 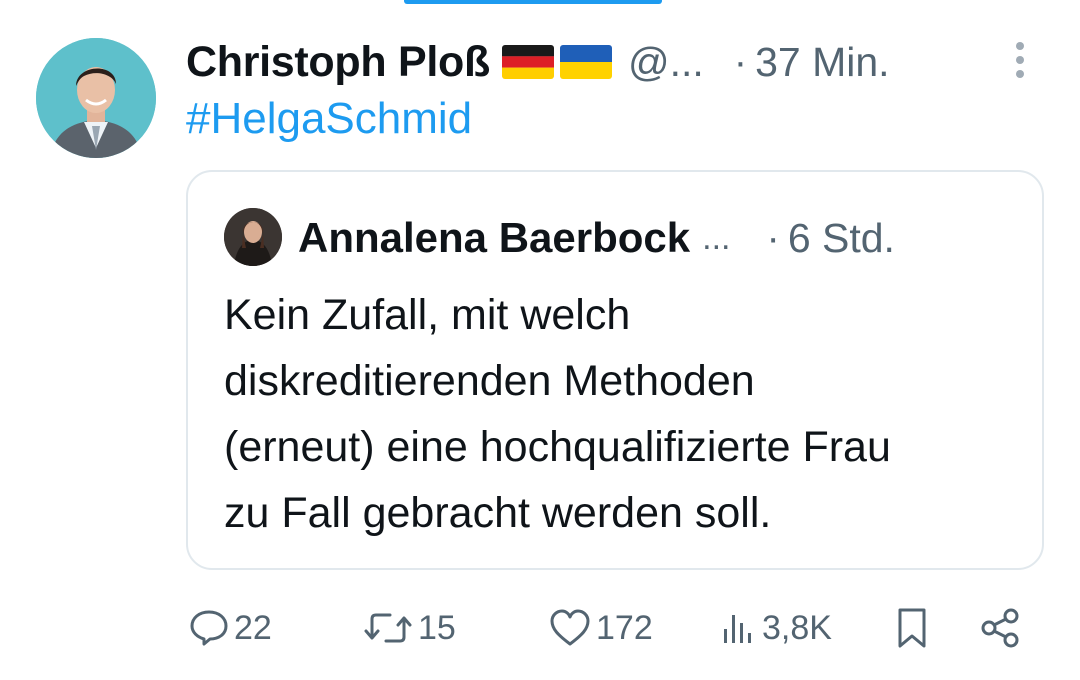 I want to click on tweet-header: Christoph Ploß @... · 37 Min., so click(x=616, y=62).